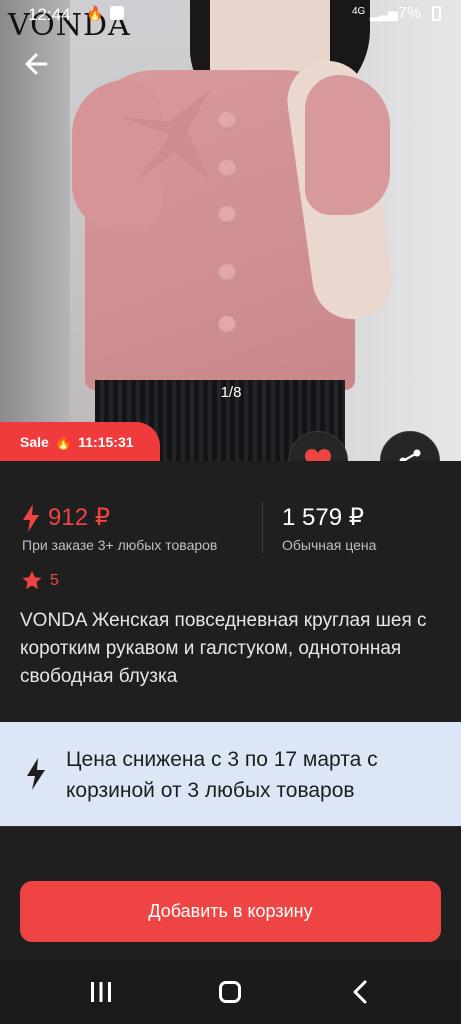 The width and height of the screenshot is (461, 1024). I want to click on home-icon, so click(230, 992).